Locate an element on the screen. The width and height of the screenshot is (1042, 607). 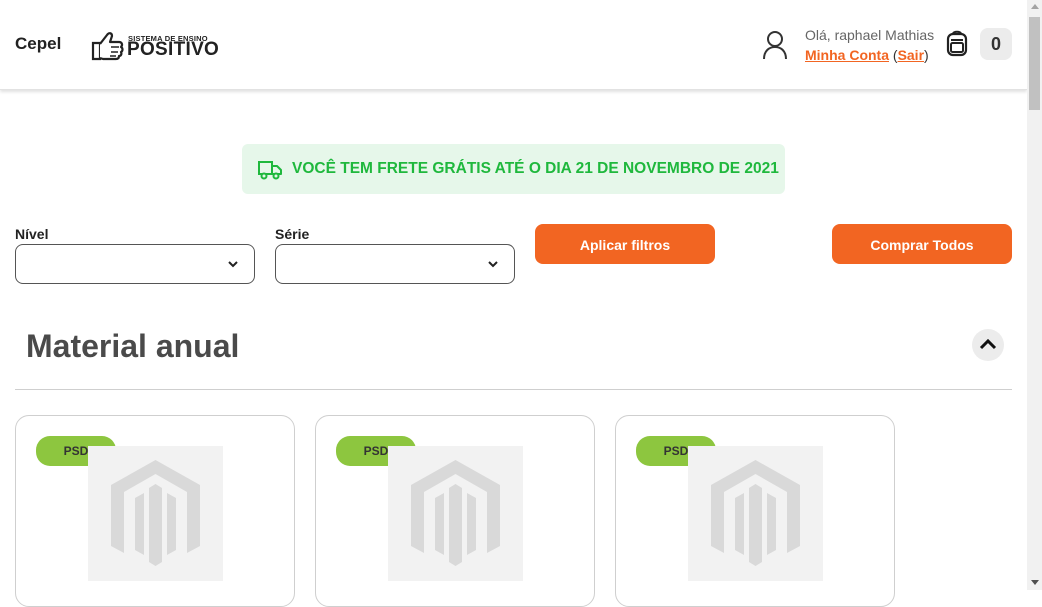
nivel-select is located at coordinates (135, 264).